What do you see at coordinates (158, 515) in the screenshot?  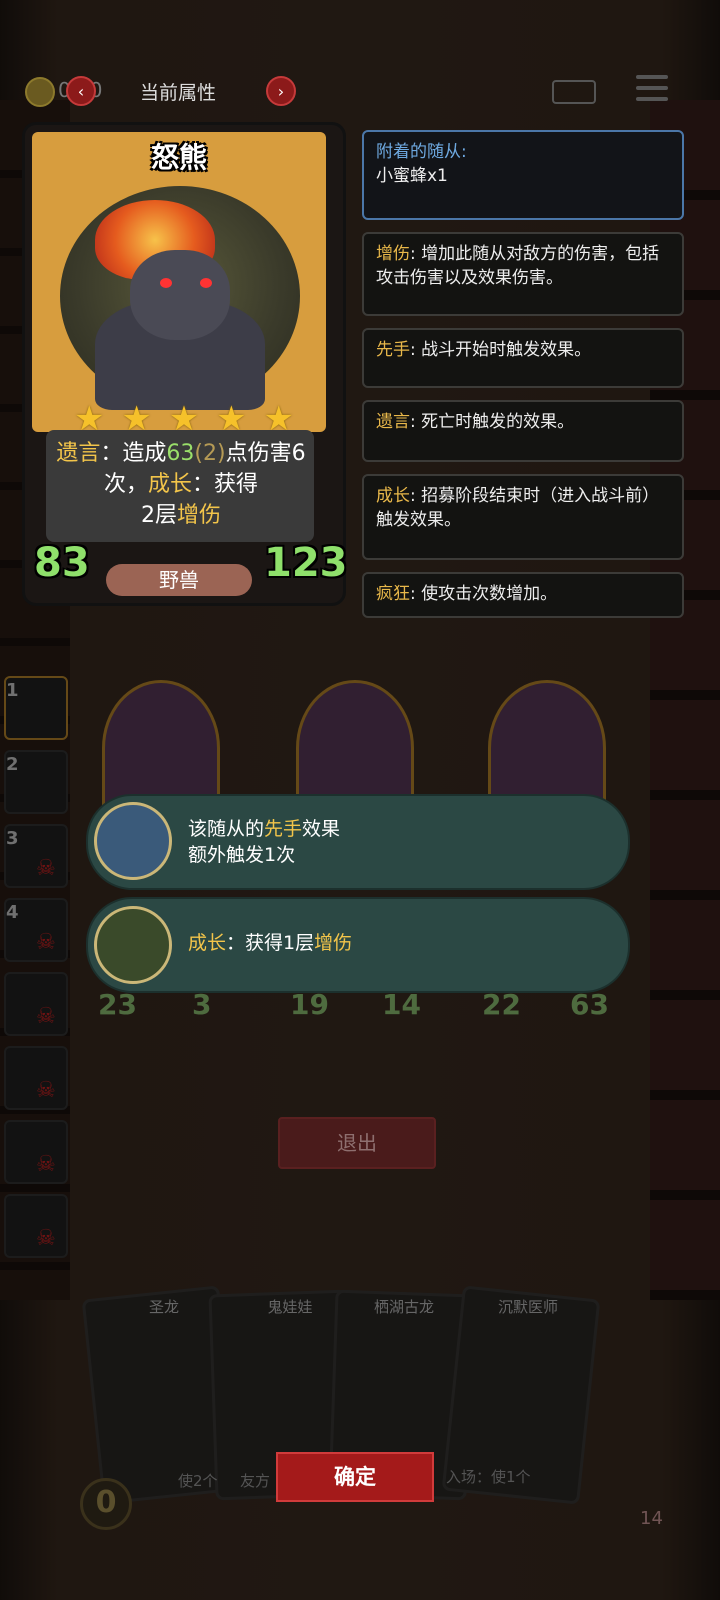 I see `desc-text: 2层` at bounding box center [158, 515].